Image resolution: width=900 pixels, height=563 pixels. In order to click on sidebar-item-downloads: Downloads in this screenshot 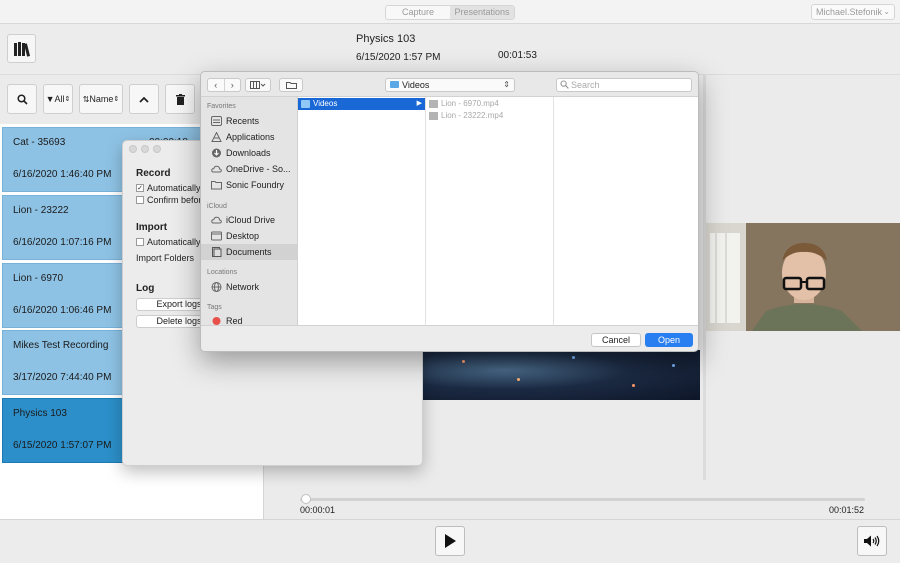, I will do `click(249, 153)`.